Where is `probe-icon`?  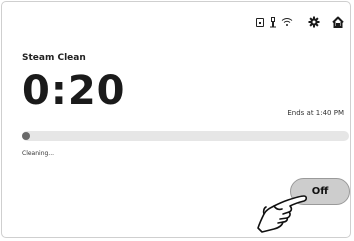
probe-icon is located at coordinates (273, 21).